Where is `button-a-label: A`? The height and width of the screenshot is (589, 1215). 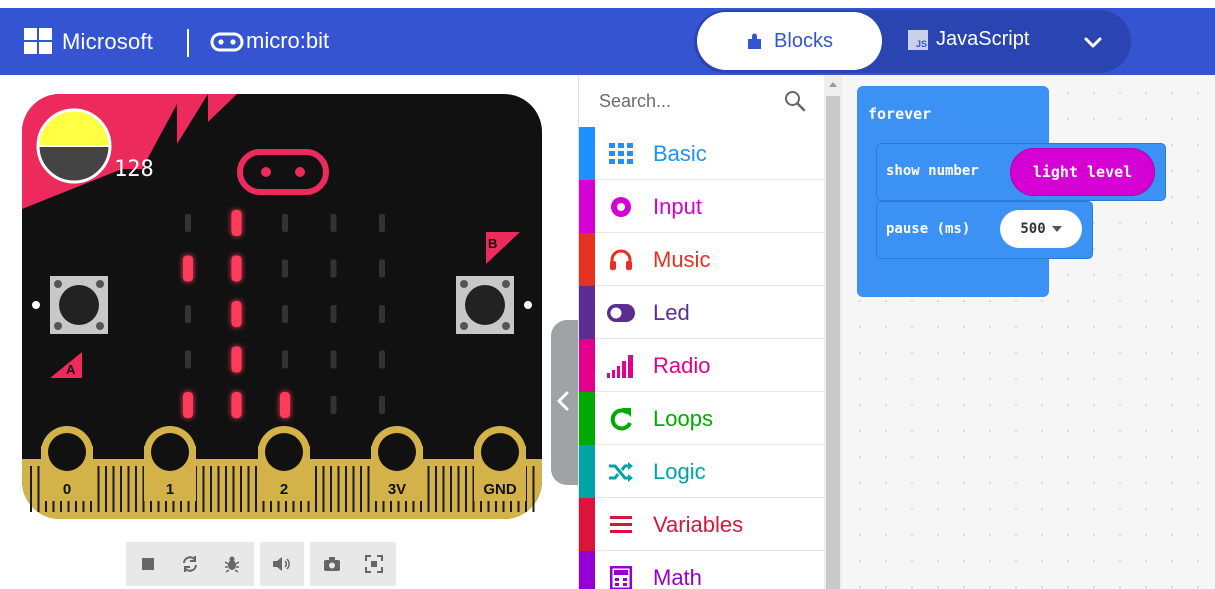 button-a-label: A is located at coordinates (71, 369).